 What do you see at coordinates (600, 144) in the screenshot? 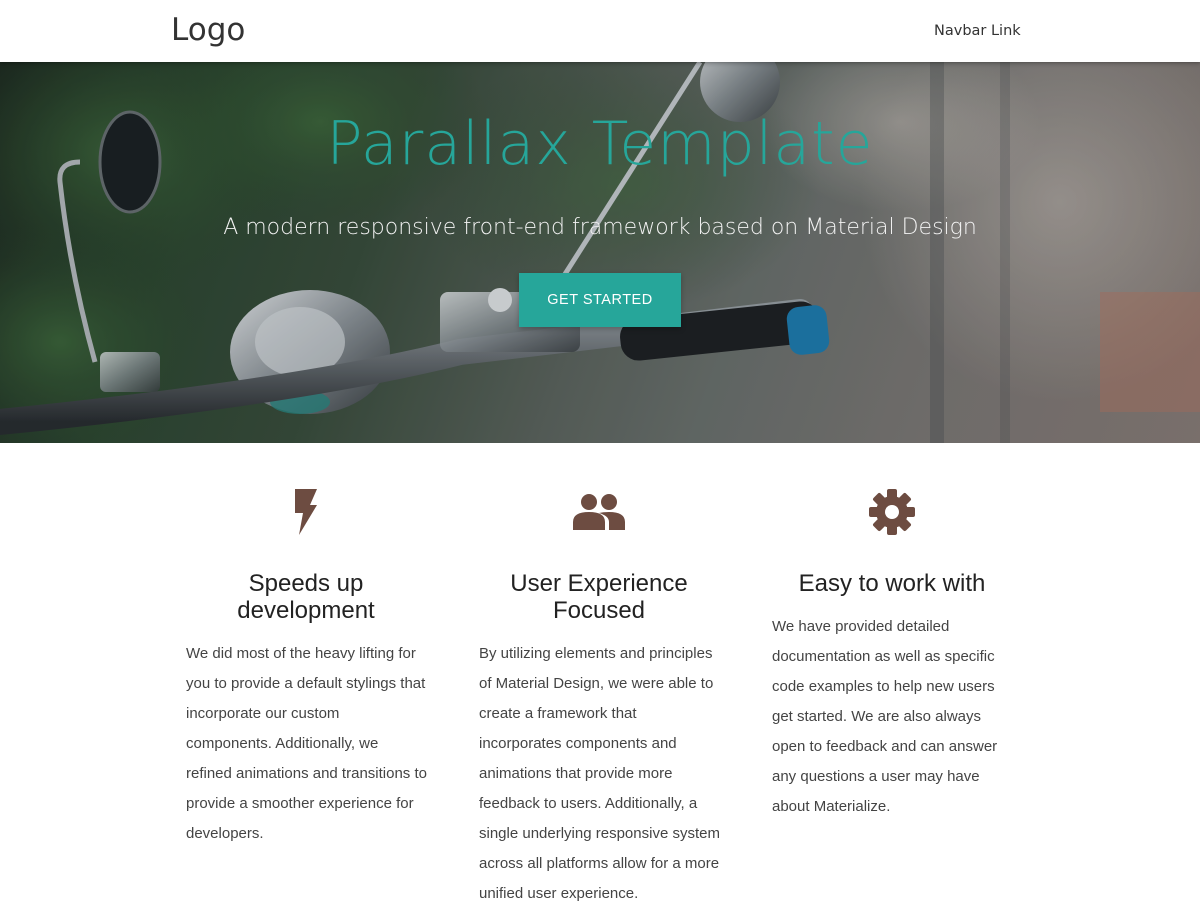
I see `hero-title: Parallax Template` at bounding box center [600, 144].